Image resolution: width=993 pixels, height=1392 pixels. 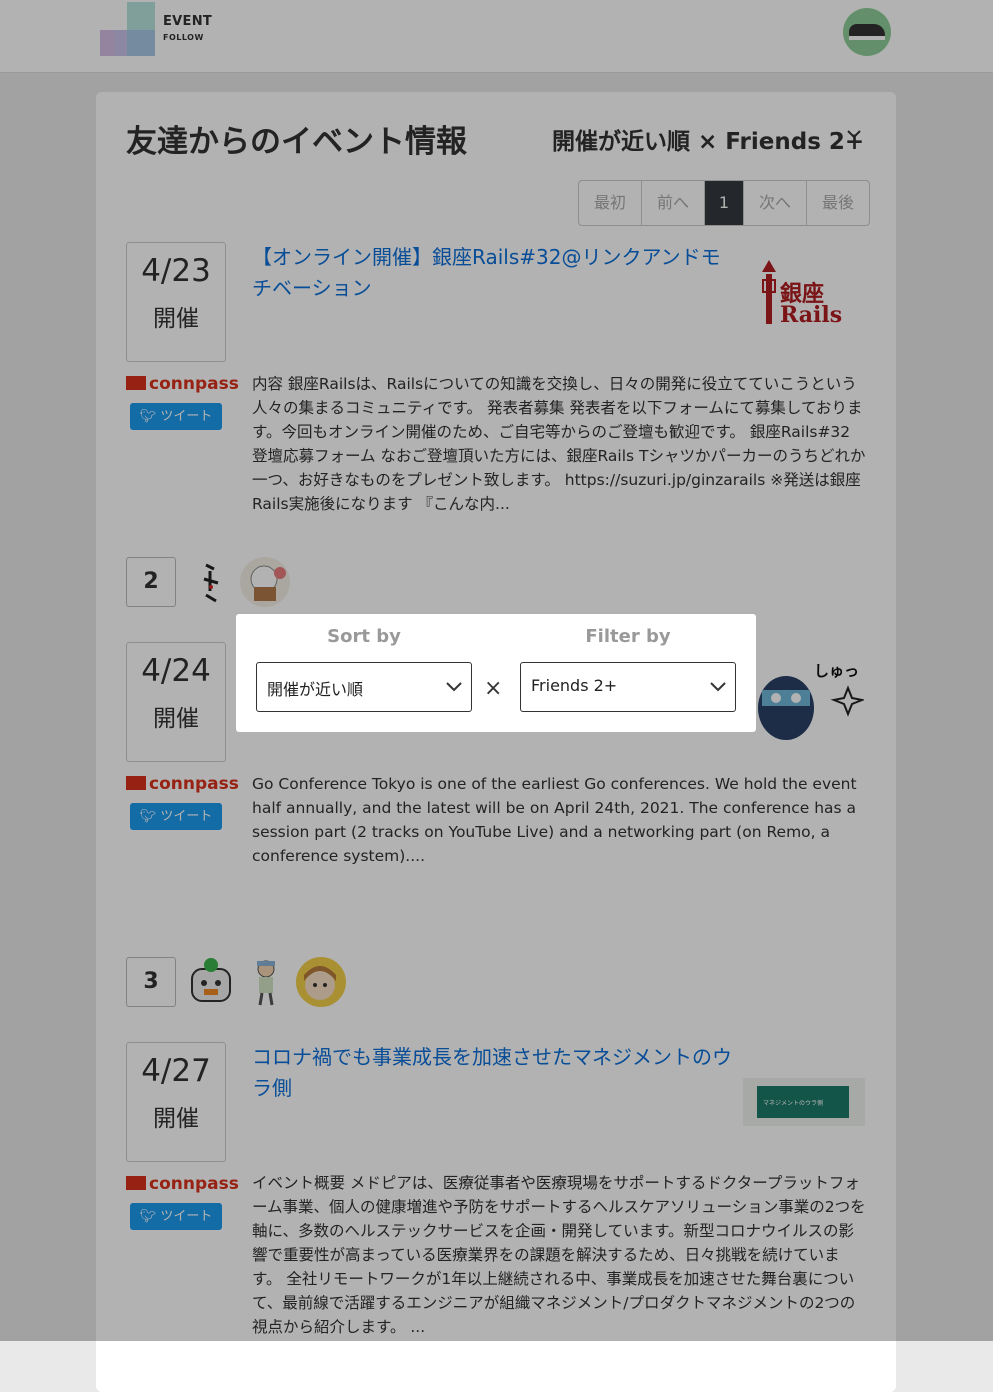 What do you see at coordinates (493, 688) in the screenshot?
I see `times-icon: ×` at bounding box center [493, 688].